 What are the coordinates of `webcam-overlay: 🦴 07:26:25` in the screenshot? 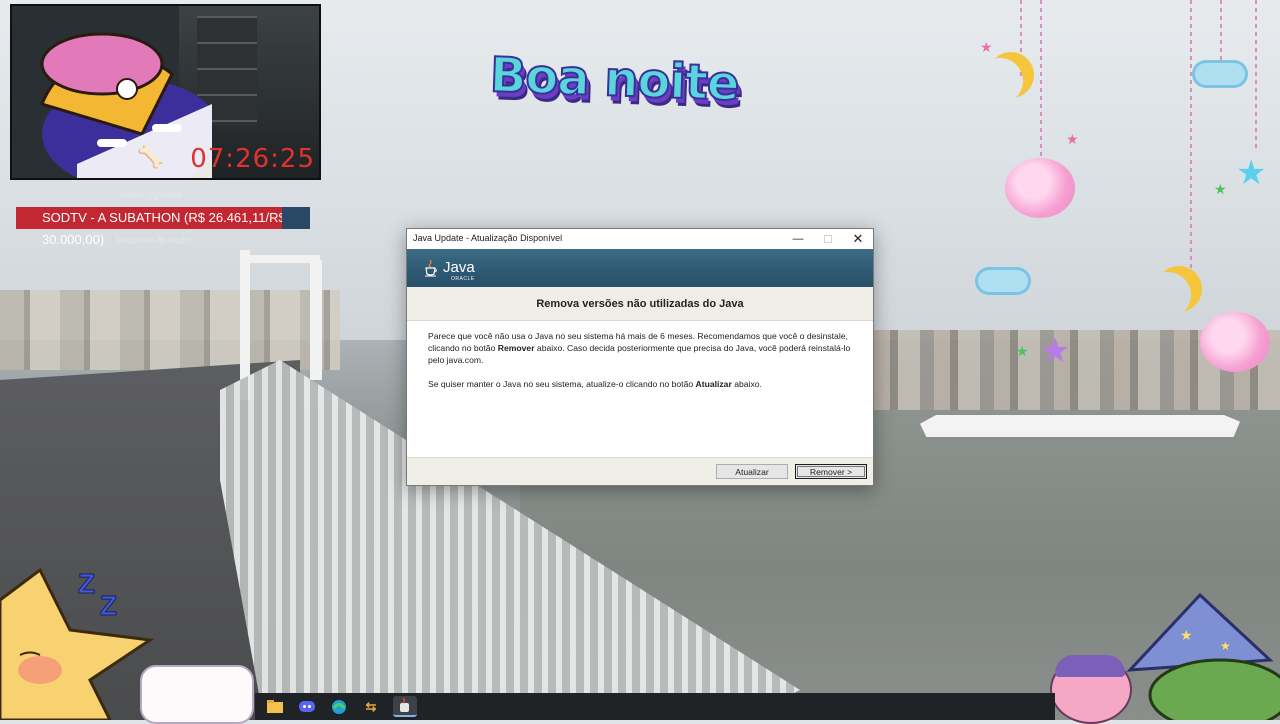 It's located at (165, 92).